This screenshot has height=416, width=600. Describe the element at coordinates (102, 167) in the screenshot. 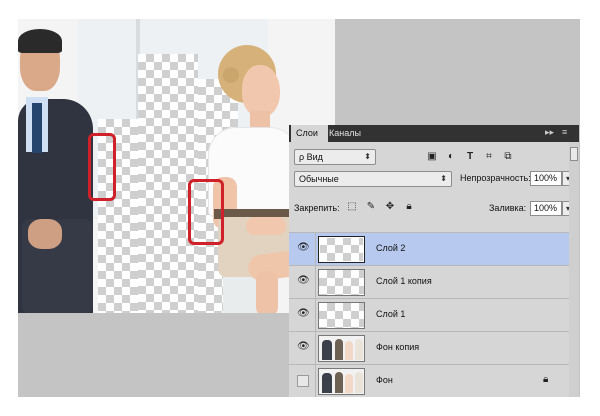

I see `highlight-marker-left` at that location.